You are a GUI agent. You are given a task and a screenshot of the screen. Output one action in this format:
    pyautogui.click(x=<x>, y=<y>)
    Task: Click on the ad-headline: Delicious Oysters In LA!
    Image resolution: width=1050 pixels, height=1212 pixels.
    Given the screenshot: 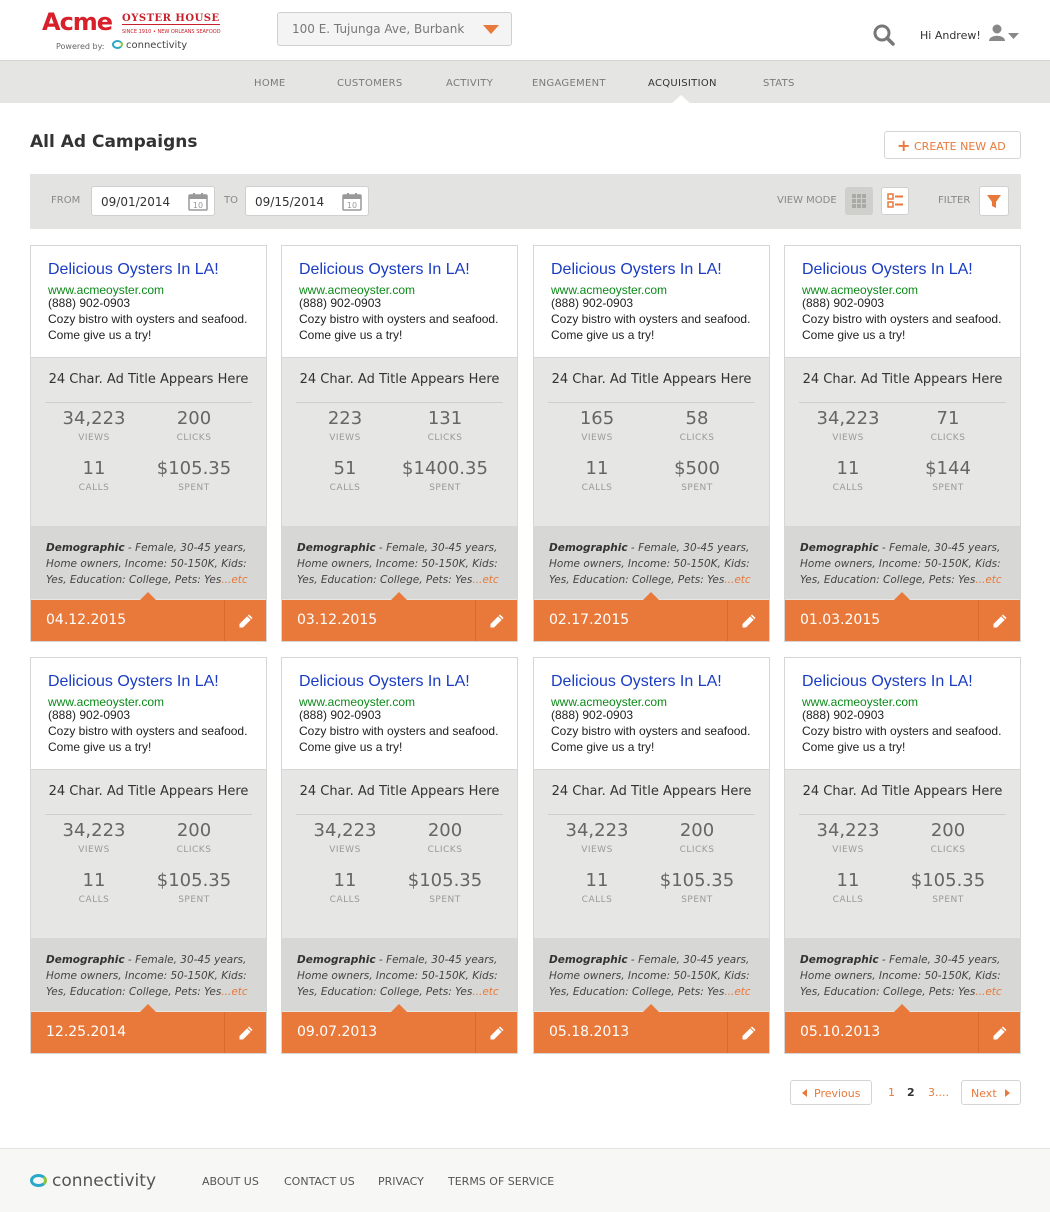 What is the action you would take?
    pyautogui.click(x=384, y=681)
    